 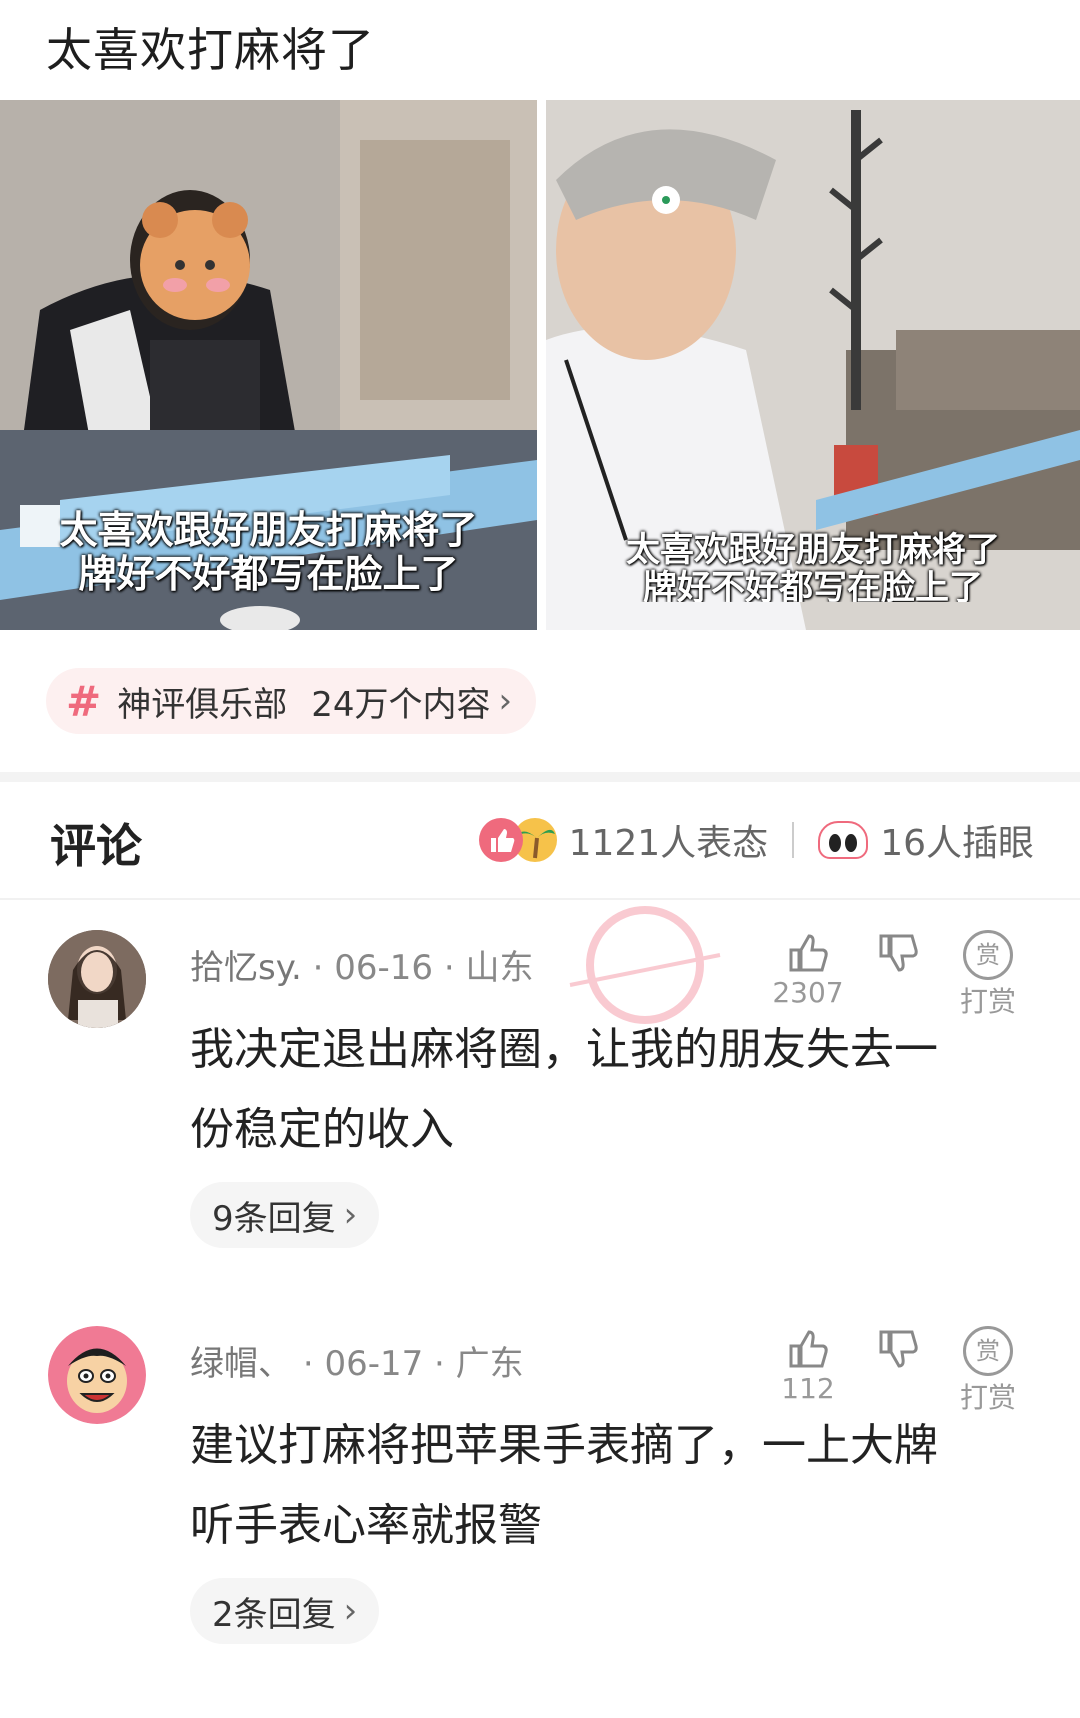 What do you see at coordinates (489, 1364) in the screenshot?
I see `comment-location: 广东` at bounding box center [489, 1364].